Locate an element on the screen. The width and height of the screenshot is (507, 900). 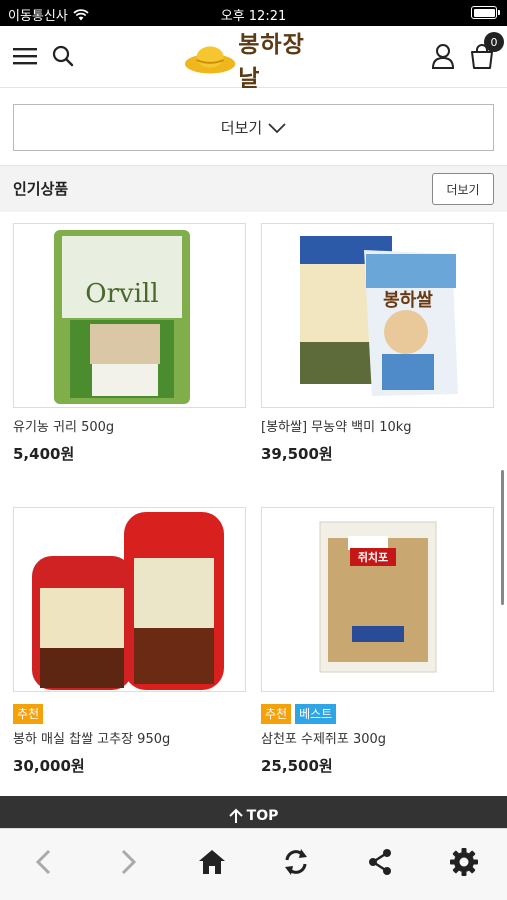
more-button: 더보기 is located at coordinates (253, 127).